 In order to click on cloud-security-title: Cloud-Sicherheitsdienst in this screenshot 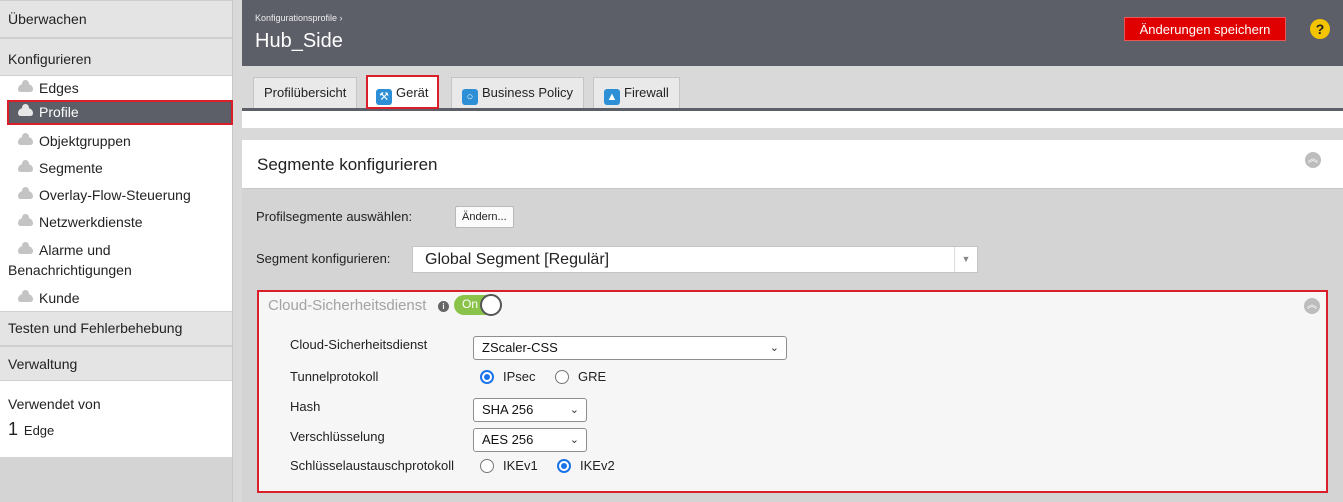, I will do `click(347, 305)`.